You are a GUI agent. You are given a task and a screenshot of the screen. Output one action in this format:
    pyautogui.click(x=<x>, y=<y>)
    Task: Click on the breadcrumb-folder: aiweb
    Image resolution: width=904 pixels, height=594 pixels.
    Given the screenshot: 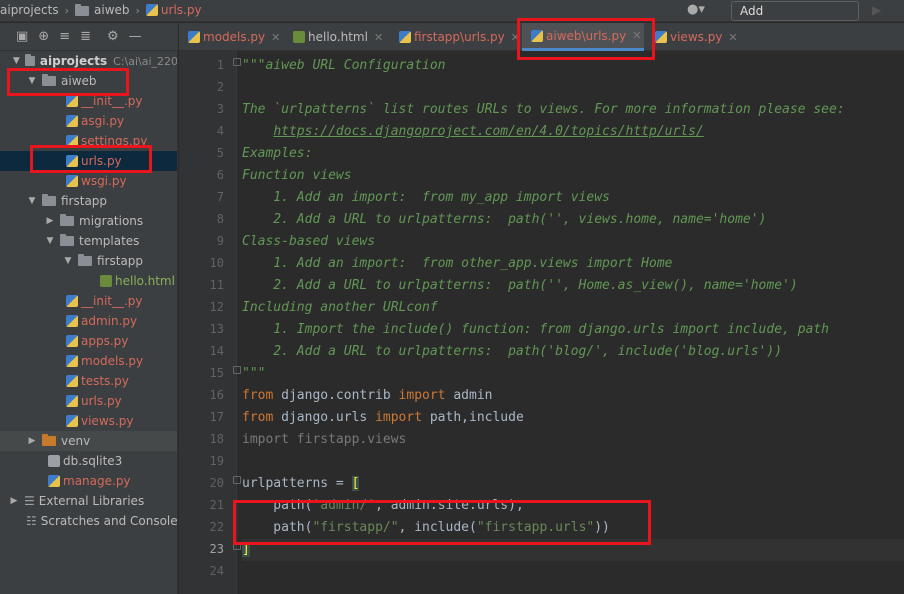 What is the action you would take?
    pyautogui.click(x=112, y=10)
    